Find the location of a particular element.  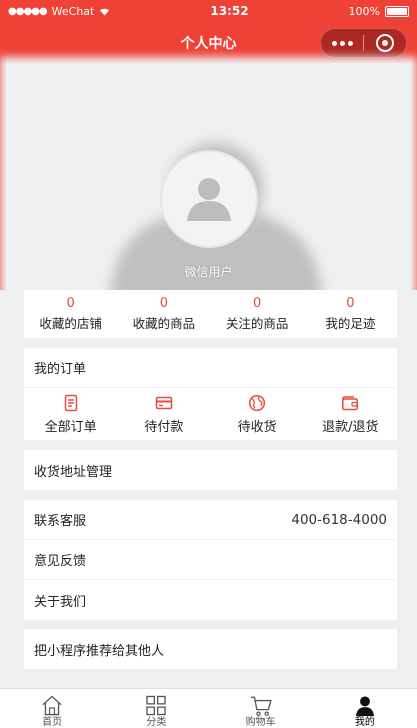

contact-service-label: 联系客服 is located at coordinates (60, 521).